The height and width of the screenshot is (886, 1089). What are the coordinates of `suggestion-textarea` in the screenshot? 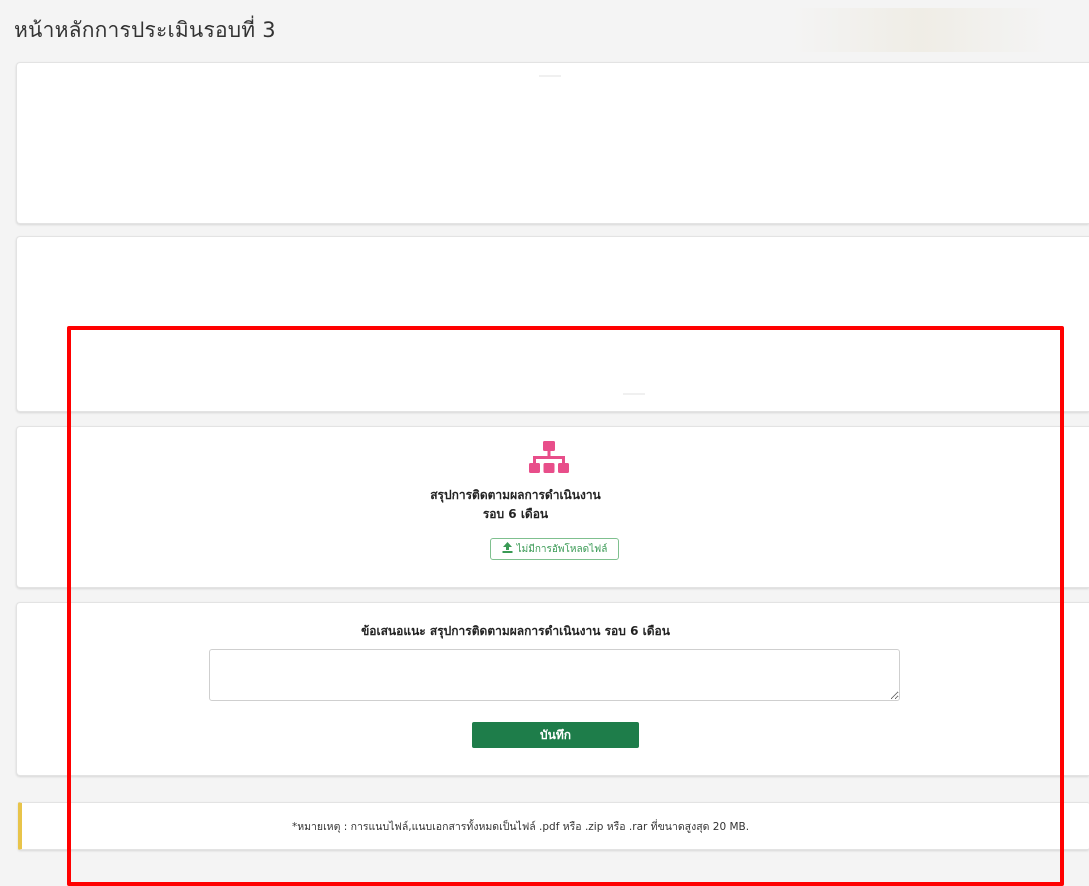 It's located at (554, 675).